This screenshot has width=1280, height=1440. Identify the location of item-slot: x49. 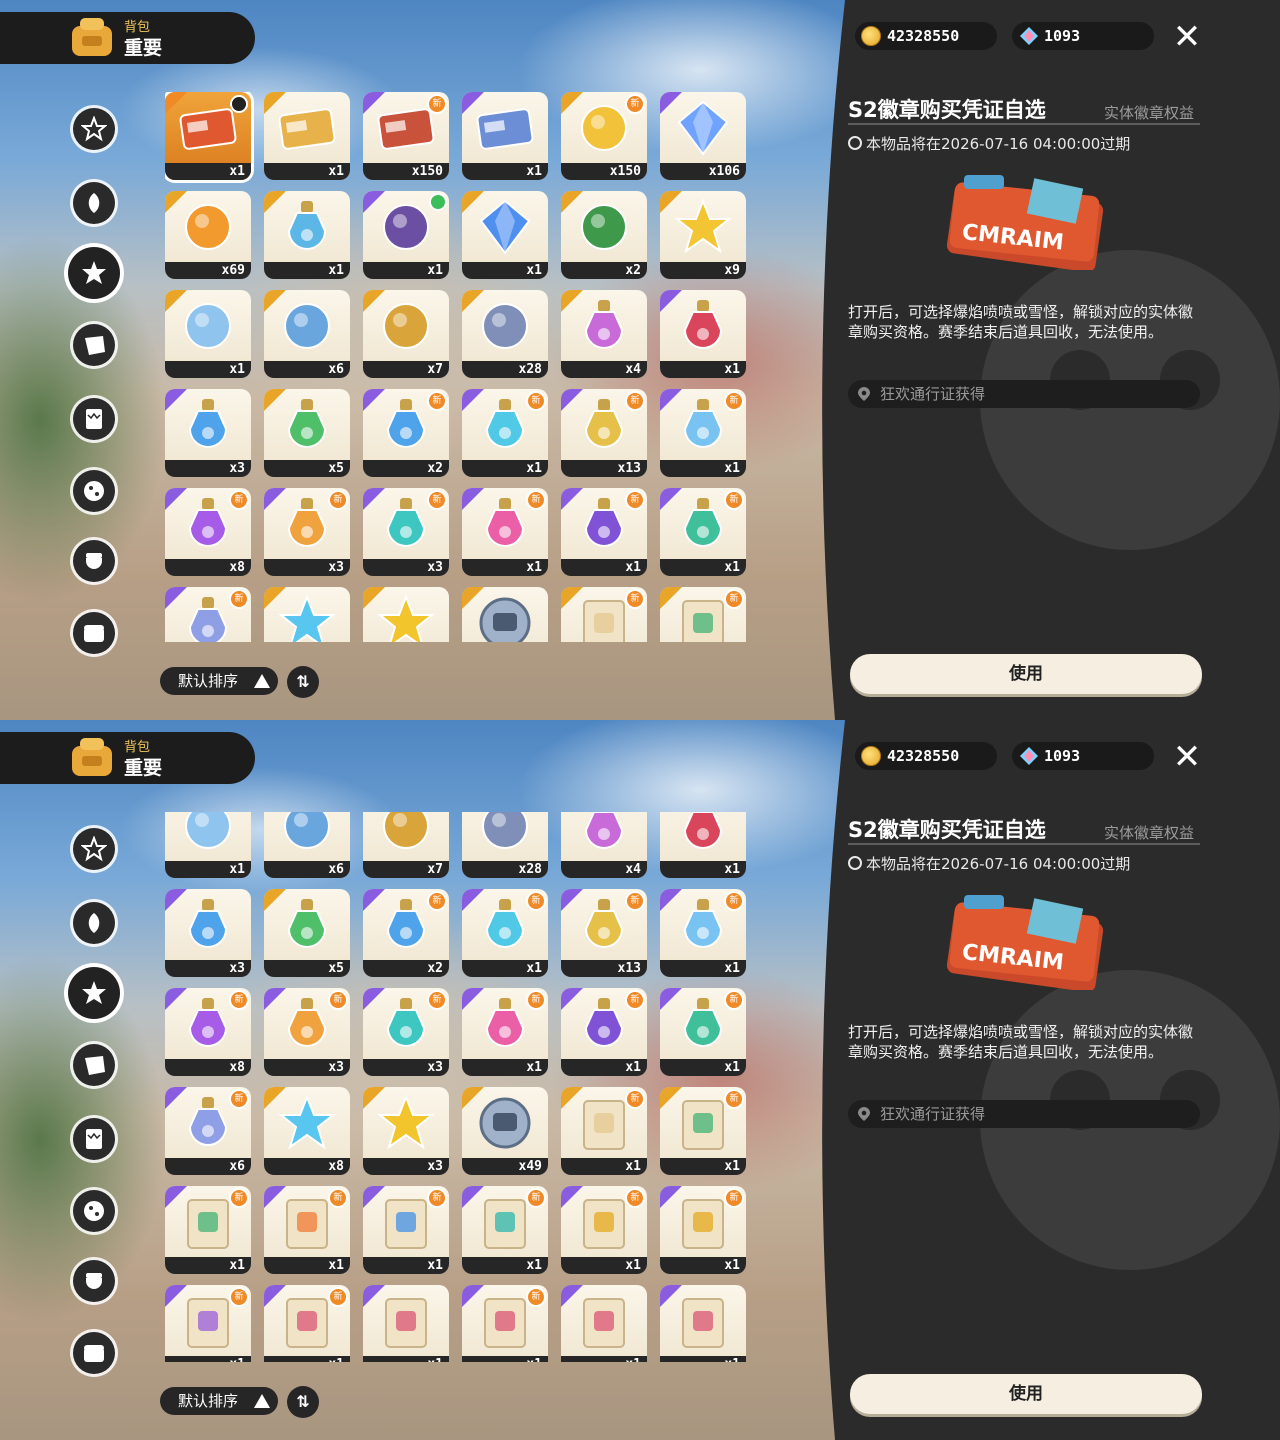
(505, 1131).